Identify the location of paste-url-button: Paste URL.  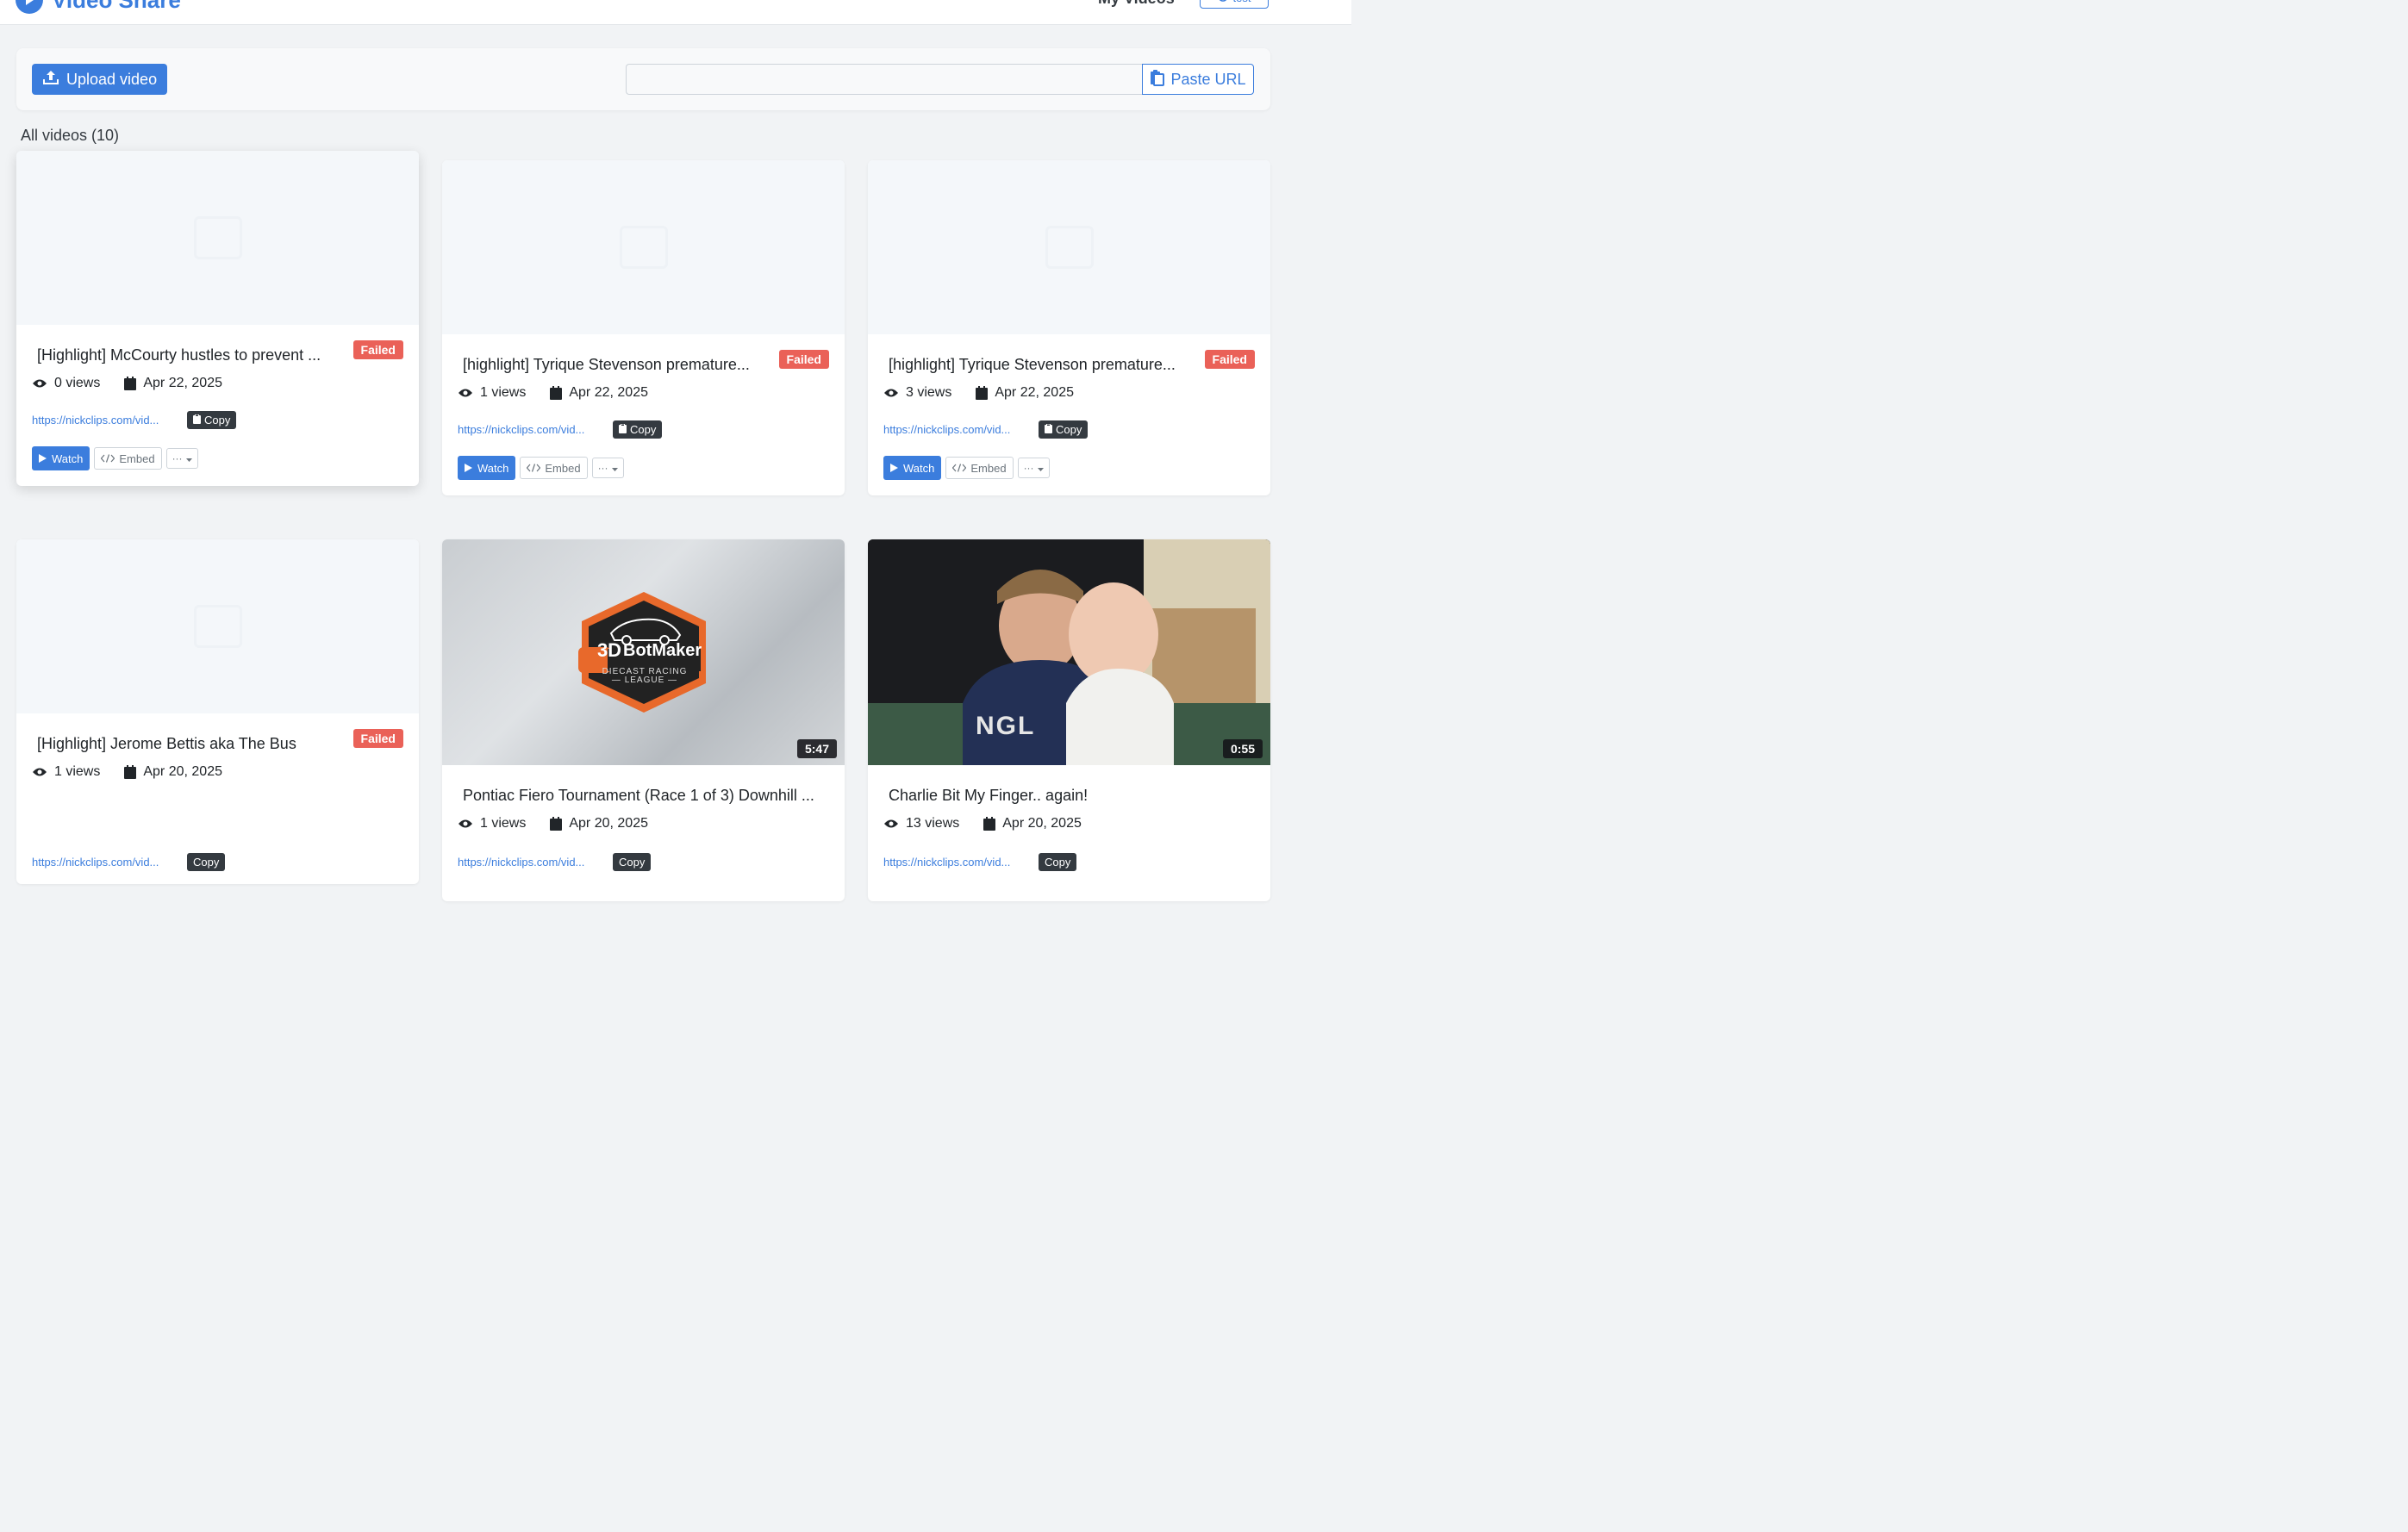
(1198, 79).